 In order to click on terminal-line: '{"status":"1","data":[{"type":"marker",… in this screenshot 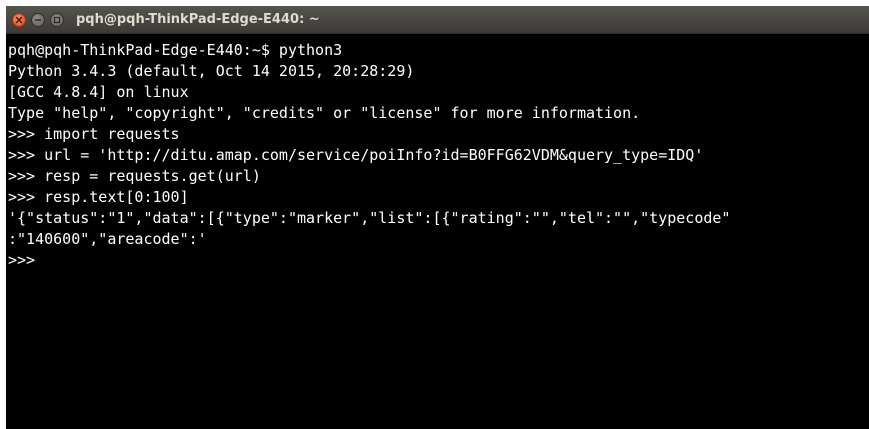, I will do `click(369, 218)`.